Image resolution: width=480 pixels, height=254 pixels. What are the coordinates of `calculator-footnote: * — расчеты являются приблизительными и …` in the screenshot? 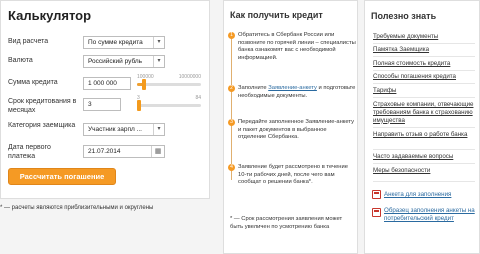 It's located at (77, 208).